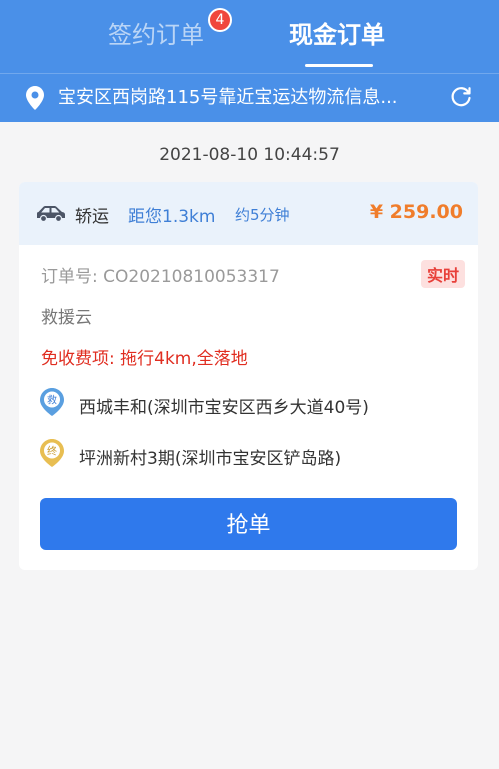 This screenshot has height=769, width=499. I want to click on rescue-location-pin-icon: 救, so click(52, 402).